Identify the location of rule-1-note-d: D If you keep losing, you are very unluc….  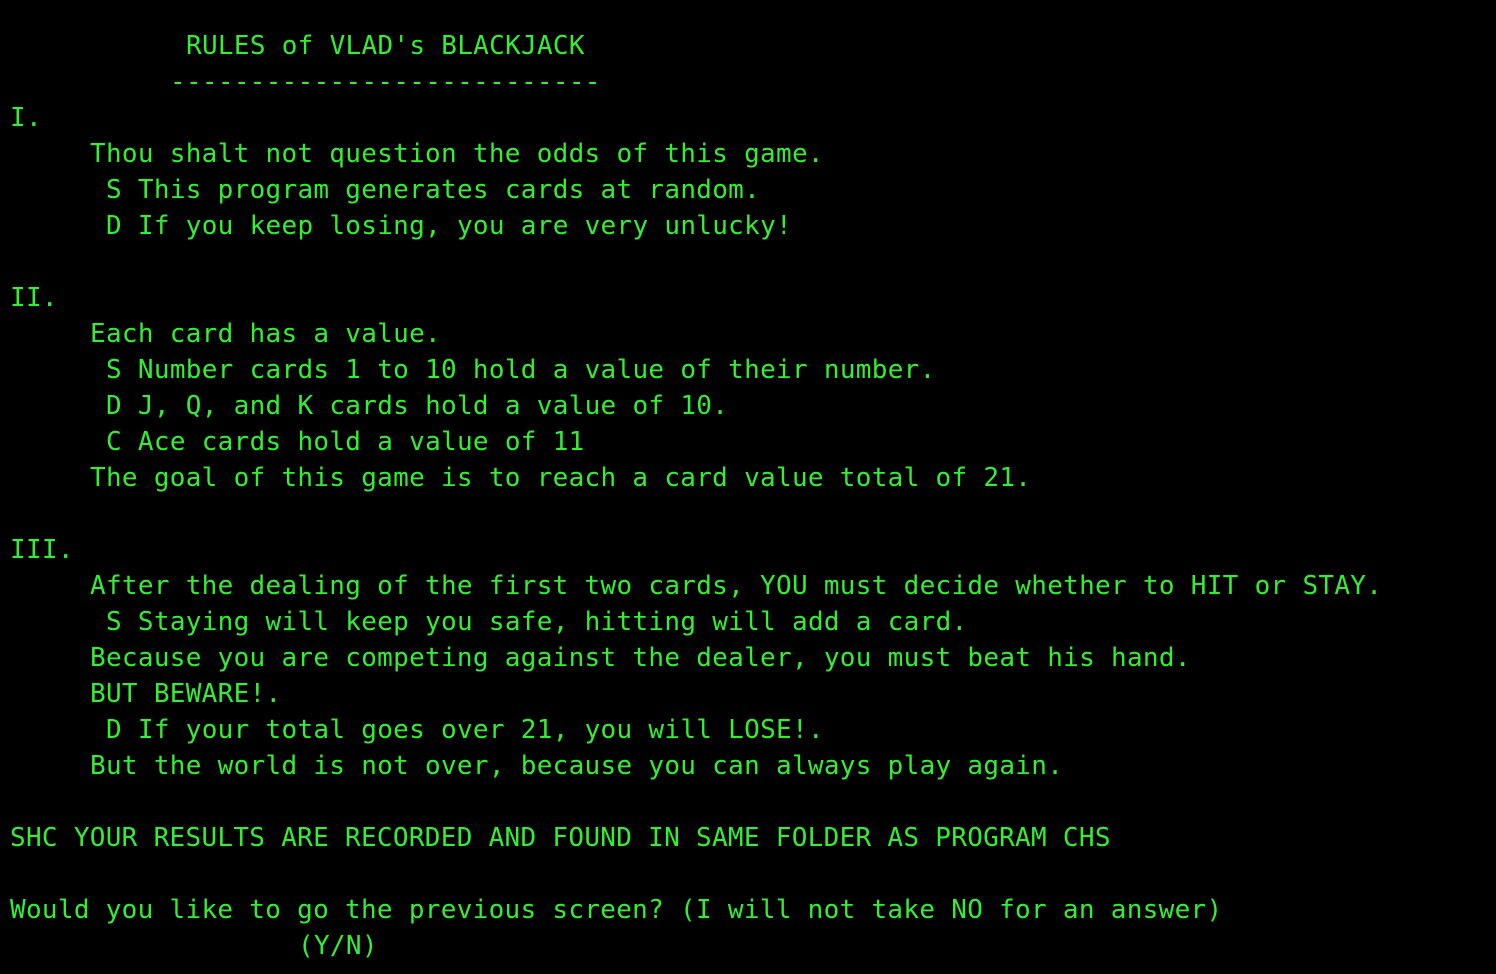
(449, 226).